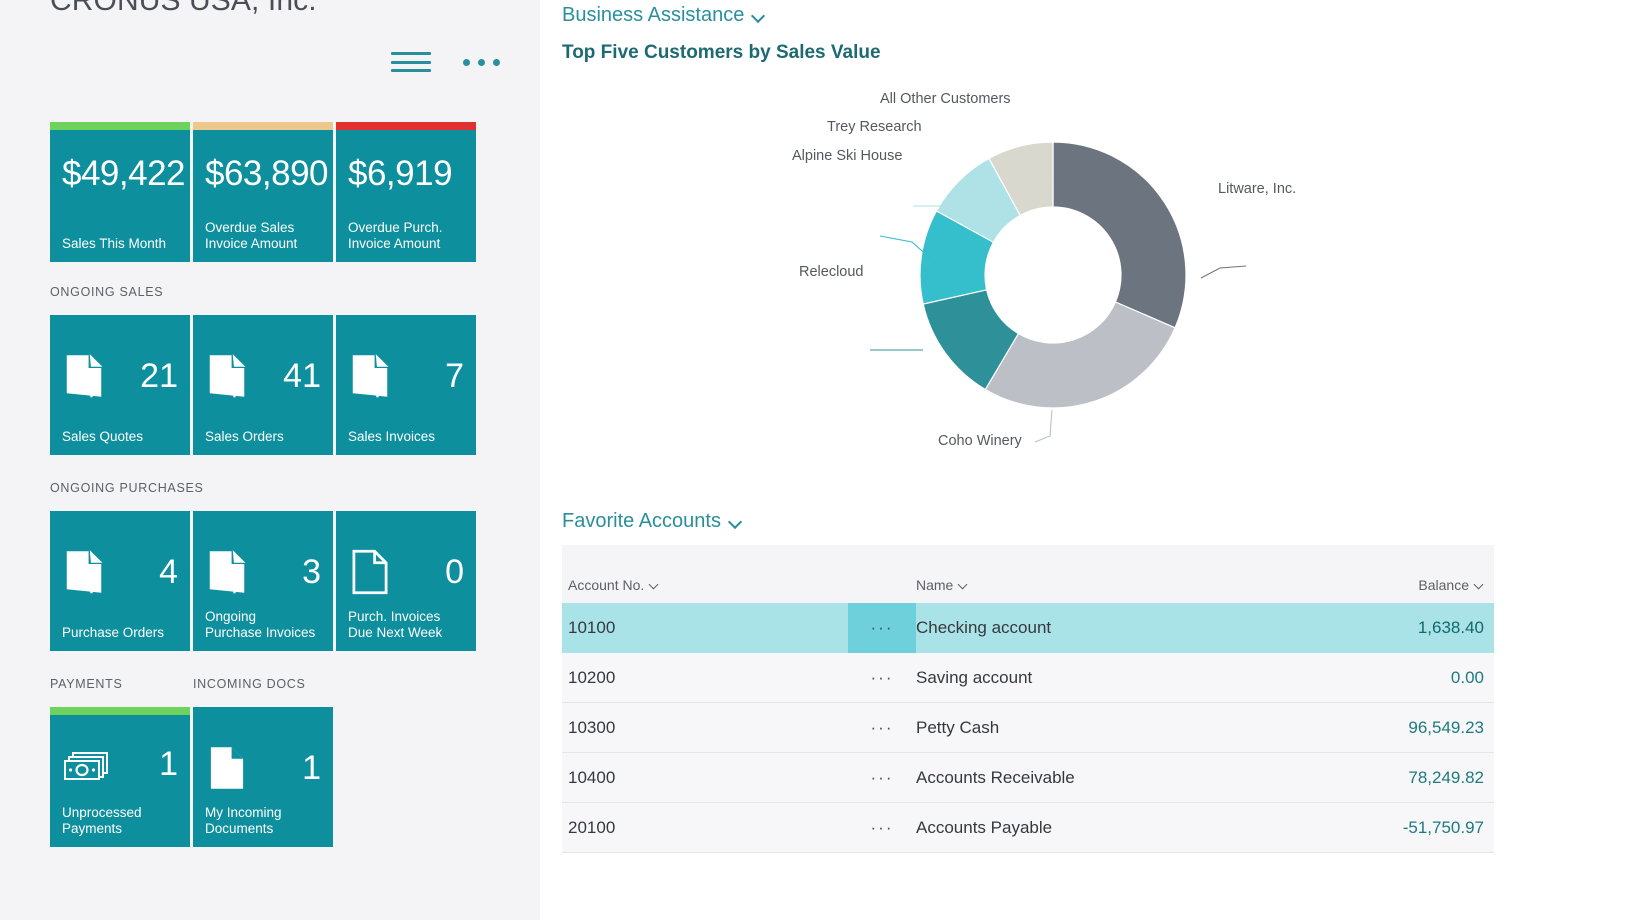  I want to click on kpi-tile-caption: Sales This Month, so click(122, 244).